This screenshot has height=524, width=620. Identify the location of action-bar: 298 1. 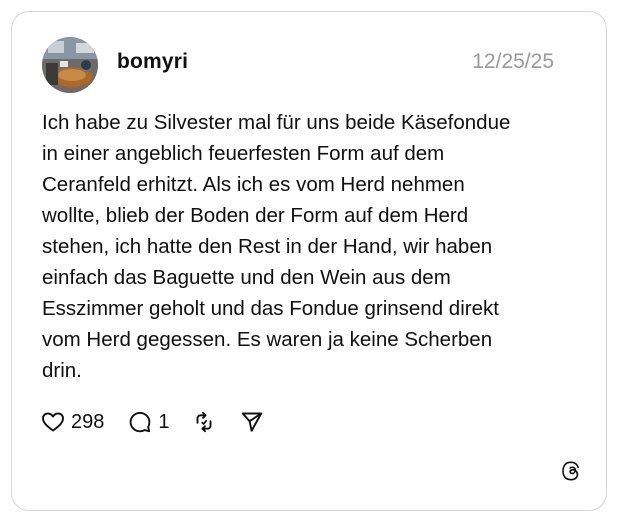
(152, 422).